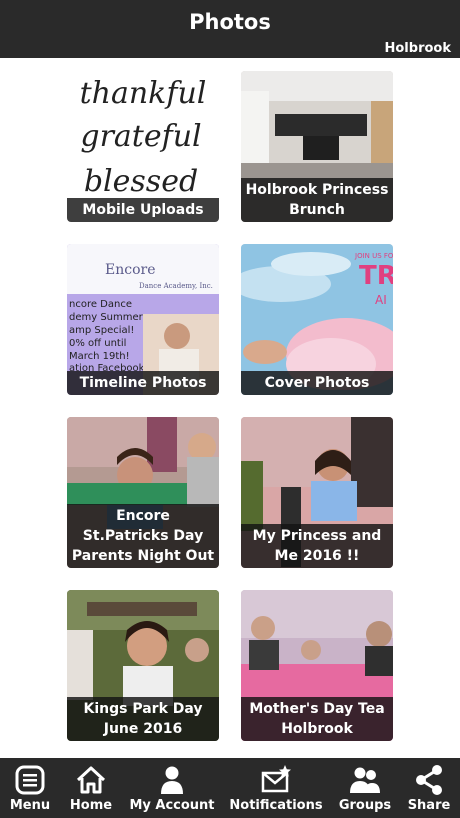 The height and width of the screenshot is (818, 460). Describe the element at coordinates (172, 780) in the screenshot. I see `account-icon` at that location.